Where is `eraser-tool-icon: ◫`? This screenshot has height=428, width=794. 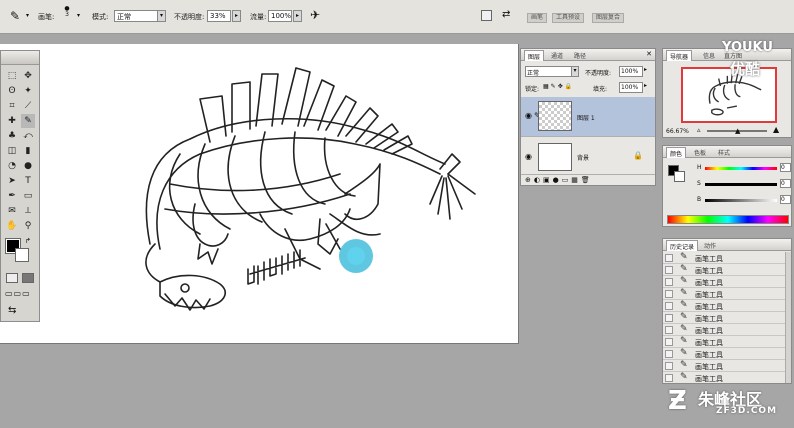
eraser-tool-icon: ◫ is located at coordinates (12, 151).